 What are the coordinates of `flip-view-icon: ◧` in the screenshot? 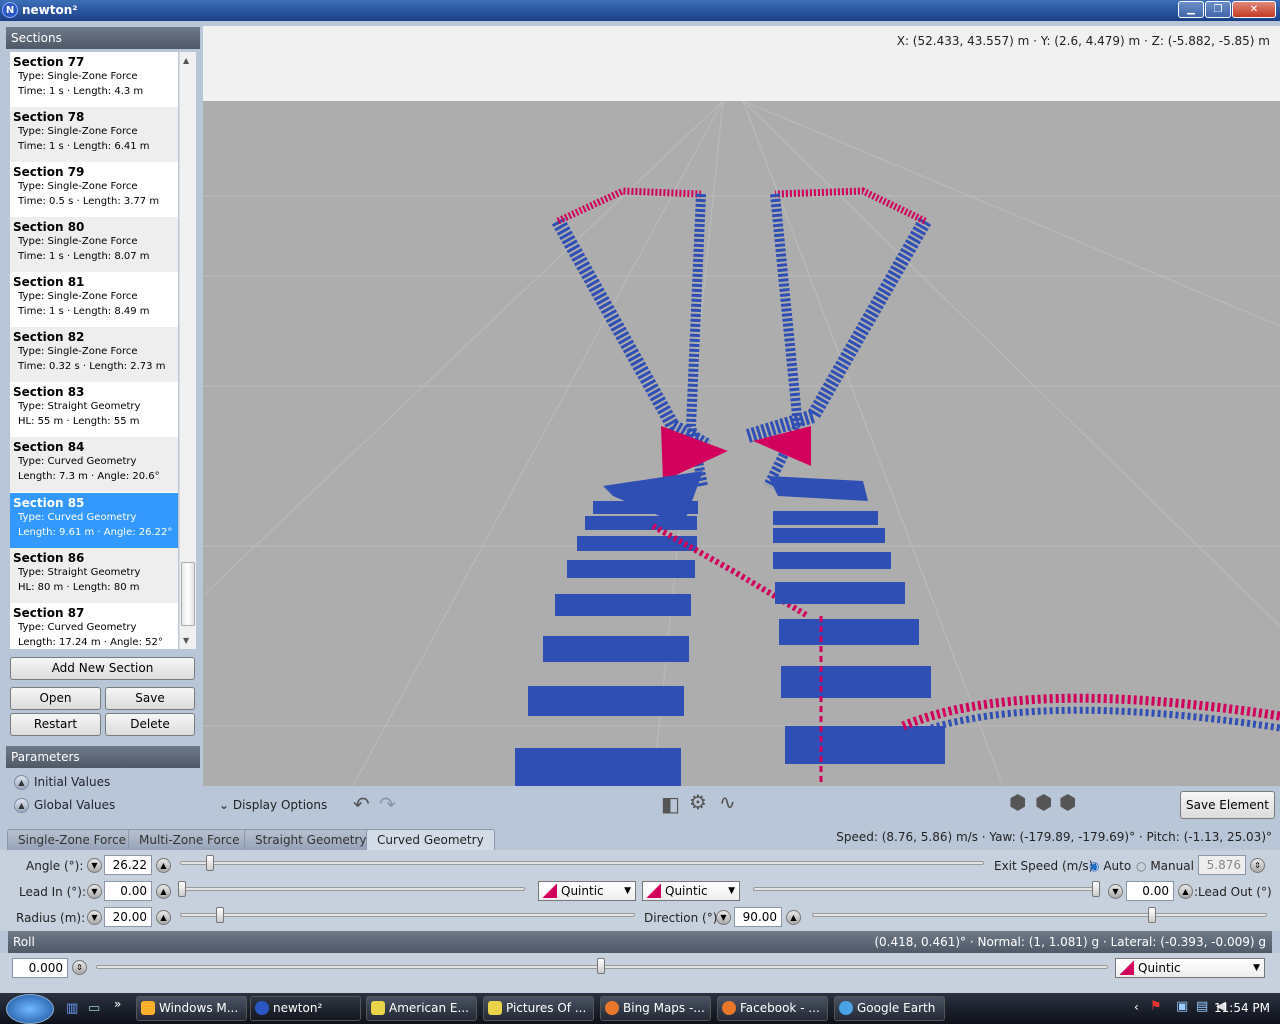 It's located at (670, 804).